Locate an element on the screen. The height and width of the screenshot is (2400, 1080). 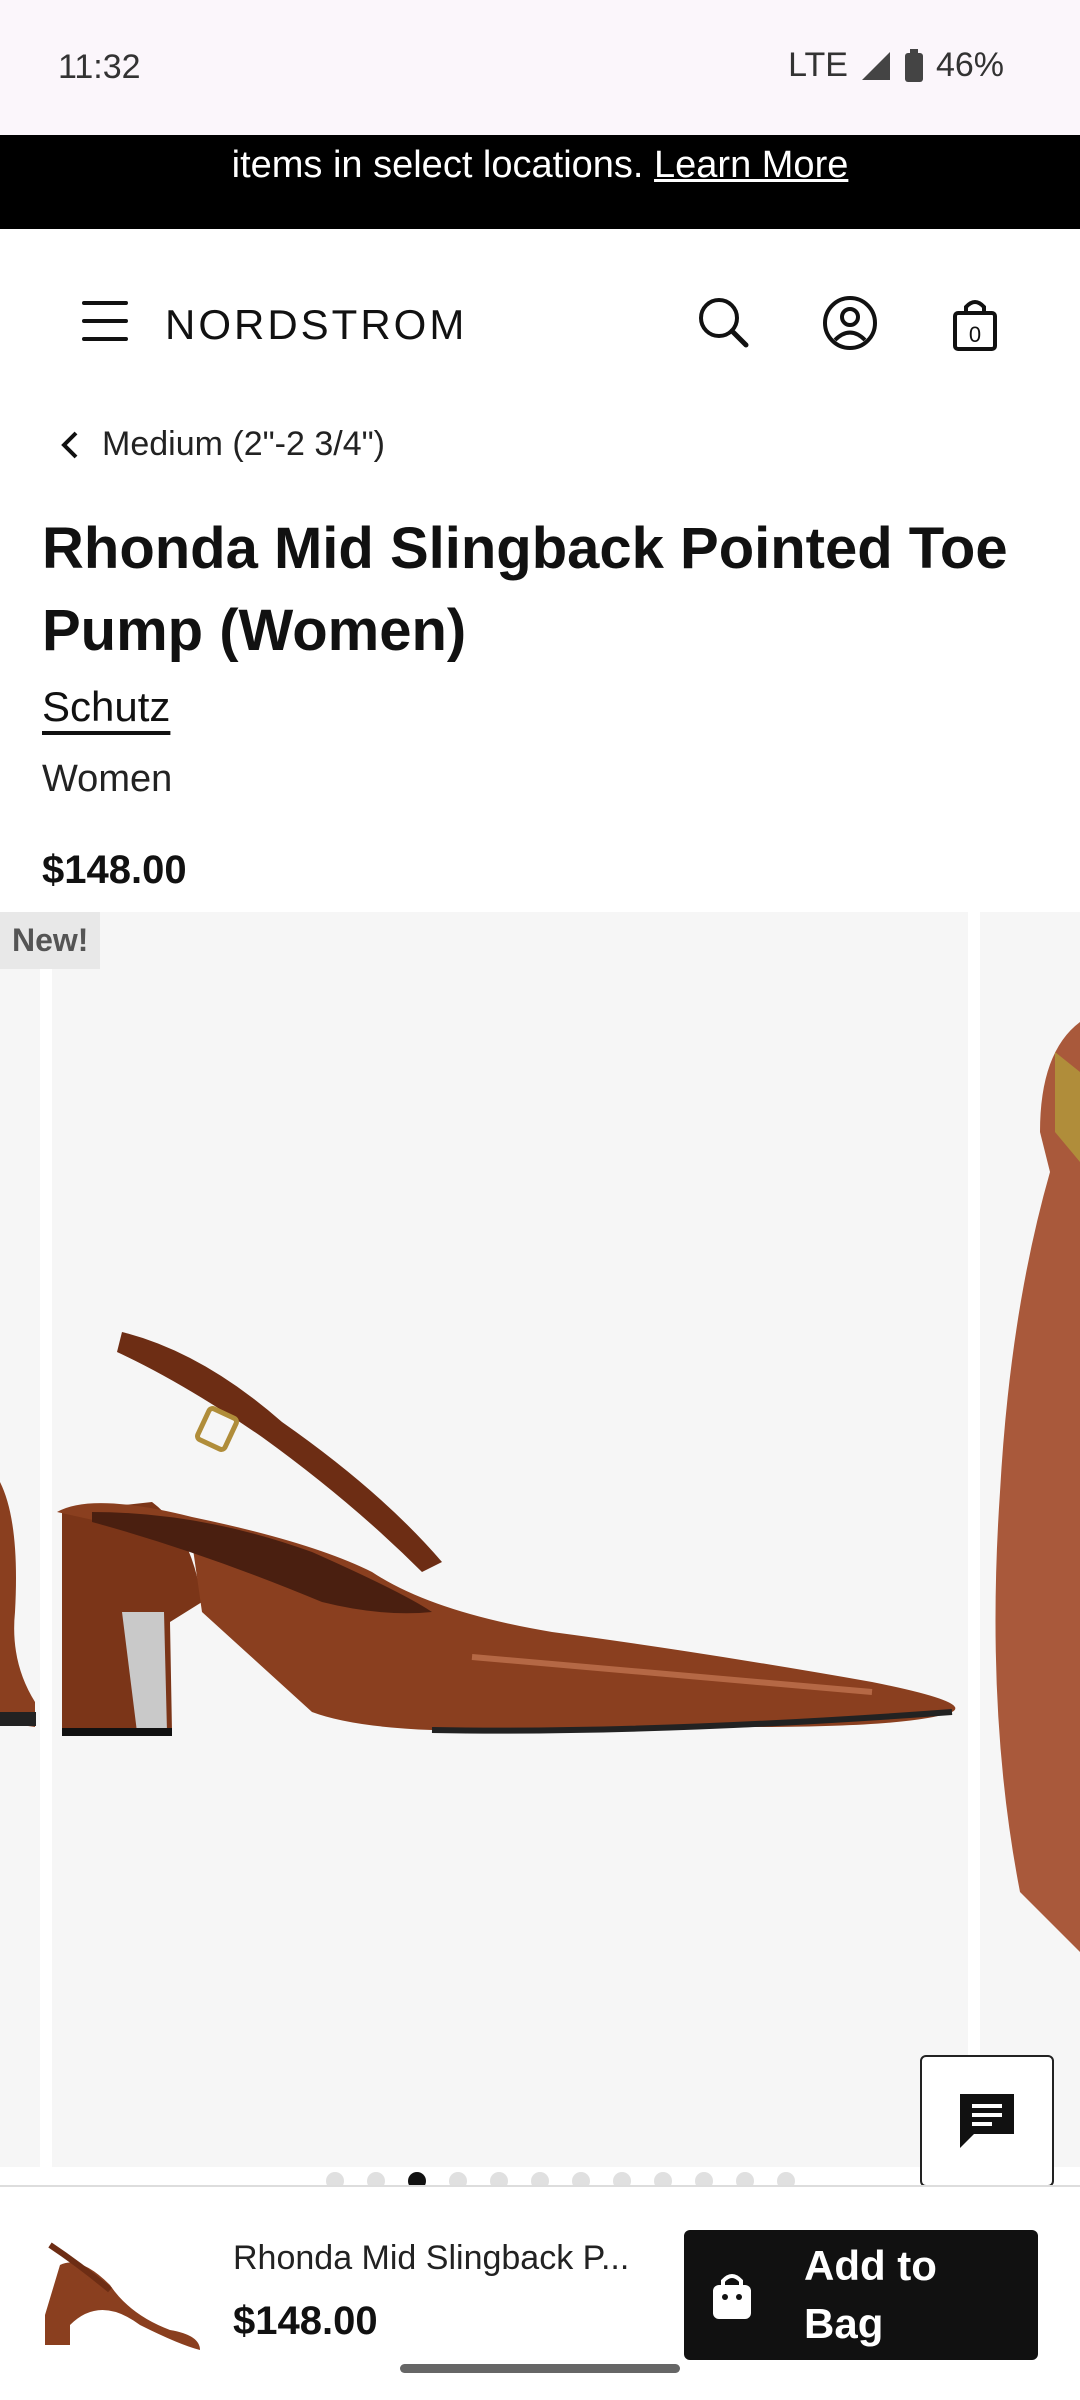
status-right: LTE 46% is located at coordinates (896, 65).